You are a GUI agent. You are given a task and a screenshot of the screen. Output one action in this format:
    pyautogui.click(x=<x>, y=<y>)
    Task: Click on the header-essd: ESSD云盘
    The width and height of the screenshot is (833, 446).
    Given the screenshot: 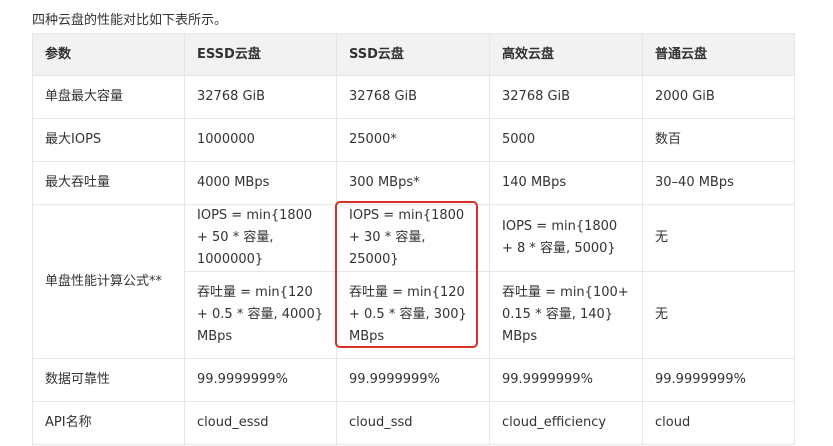 What is the action you would take?
    pyautogui.click(x=260, y=54)
    